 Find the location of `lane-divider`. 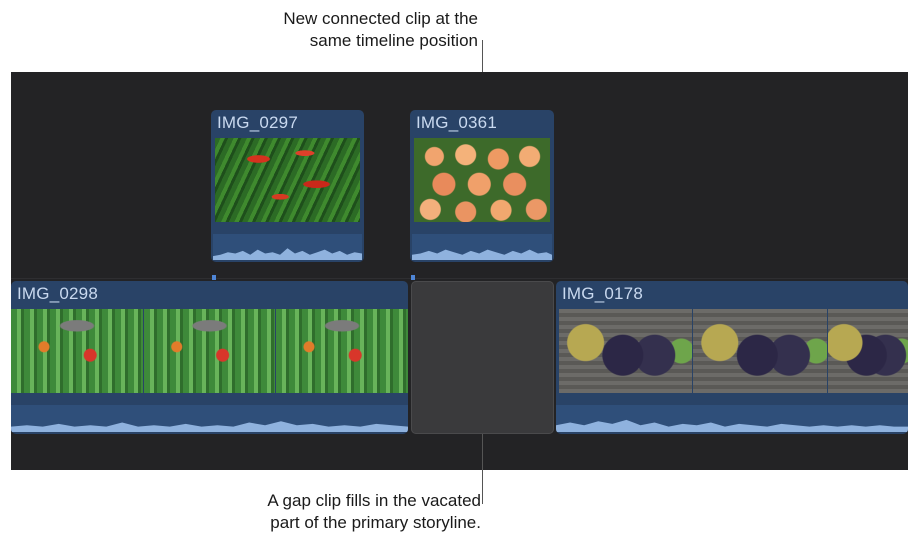

lane-divider is located at coordinates (459, 278).